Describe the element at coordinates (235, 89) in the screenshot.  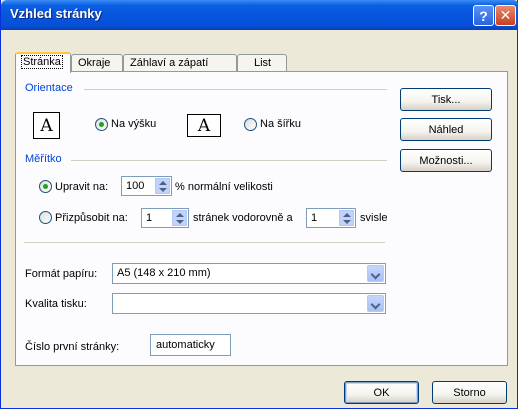
I see `orientation-divider` at that location.